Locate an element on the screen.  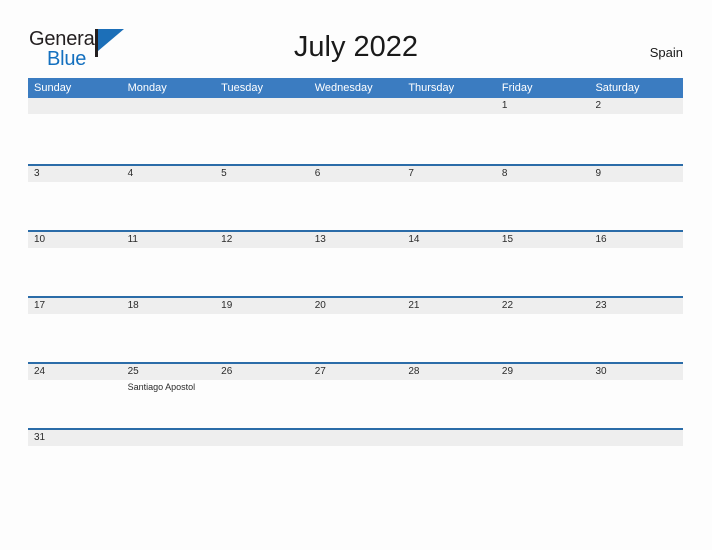
page-header: General Blue July 2022 Spain is located at coordinates (356, 38).